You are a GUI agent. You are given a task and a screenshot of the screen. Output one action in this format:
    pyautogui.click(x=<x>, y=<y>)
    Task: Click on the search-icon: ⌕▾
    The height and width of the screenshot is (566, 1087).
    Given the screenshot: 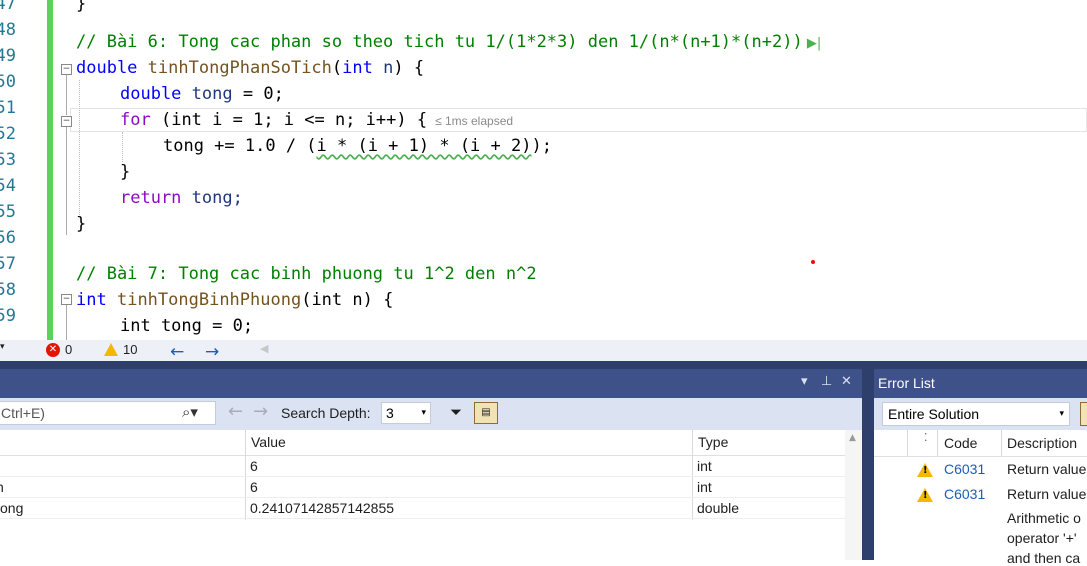 What is the action you would take?
    pyautogui.click(x=190, y=412)
    